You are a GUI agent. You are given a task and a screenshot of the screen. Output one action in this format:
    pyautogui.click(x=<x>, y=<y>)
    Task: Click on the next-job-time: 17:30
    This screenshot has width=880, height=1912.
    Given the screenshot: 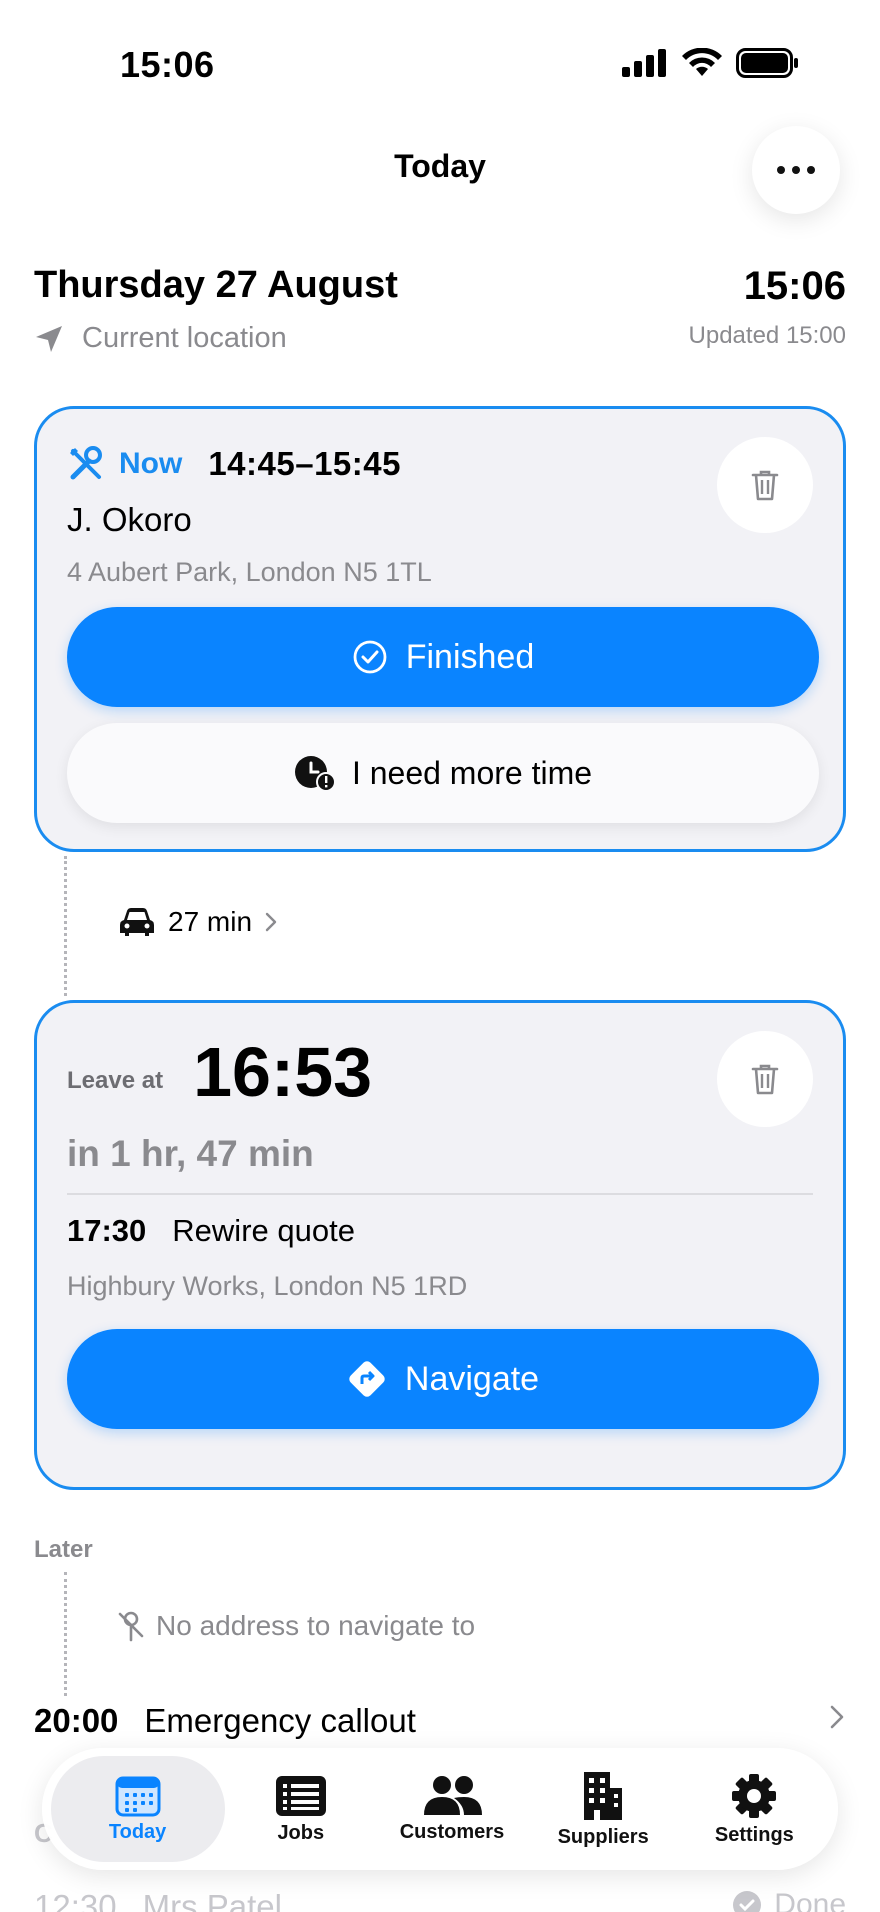 What is the action you would take?
    pyautogui.click(x=107, y=1230)
    